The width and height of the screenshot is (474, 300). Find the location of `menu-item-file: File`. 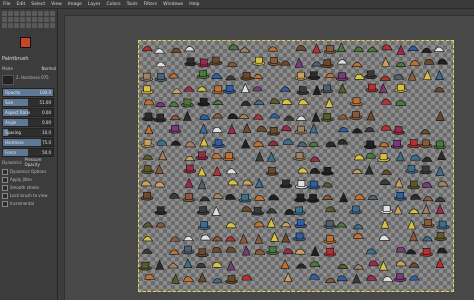

menu-item-file: File is located at coordinates (7, 4).